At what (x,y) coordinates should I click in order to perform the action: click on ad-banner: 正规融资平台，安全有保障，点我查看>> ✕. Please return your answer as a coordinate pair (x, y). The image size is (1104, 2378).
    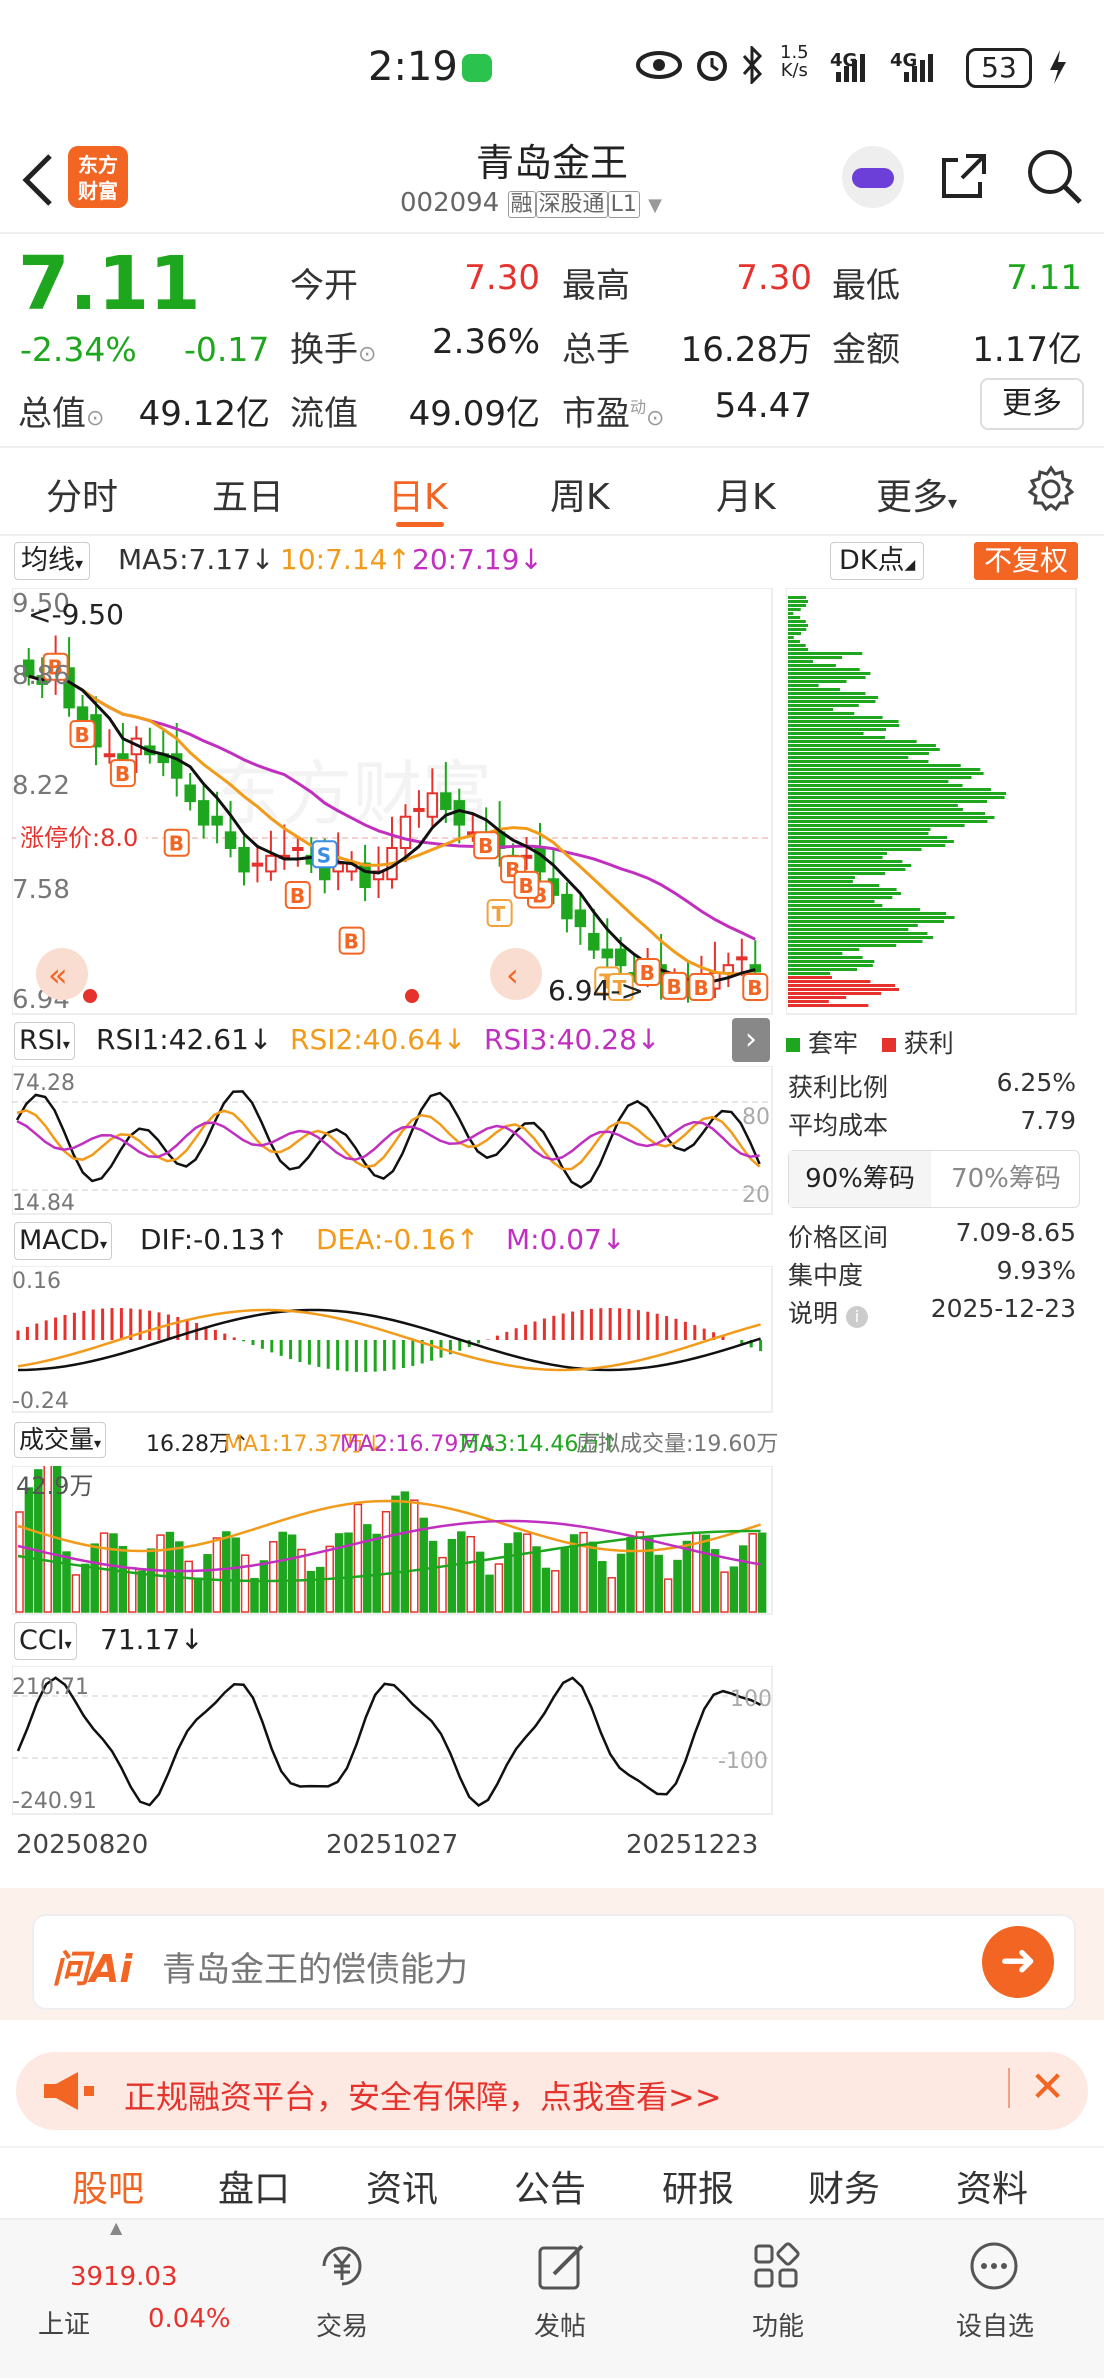
    Looking at the image, I should click on (552, 2091).